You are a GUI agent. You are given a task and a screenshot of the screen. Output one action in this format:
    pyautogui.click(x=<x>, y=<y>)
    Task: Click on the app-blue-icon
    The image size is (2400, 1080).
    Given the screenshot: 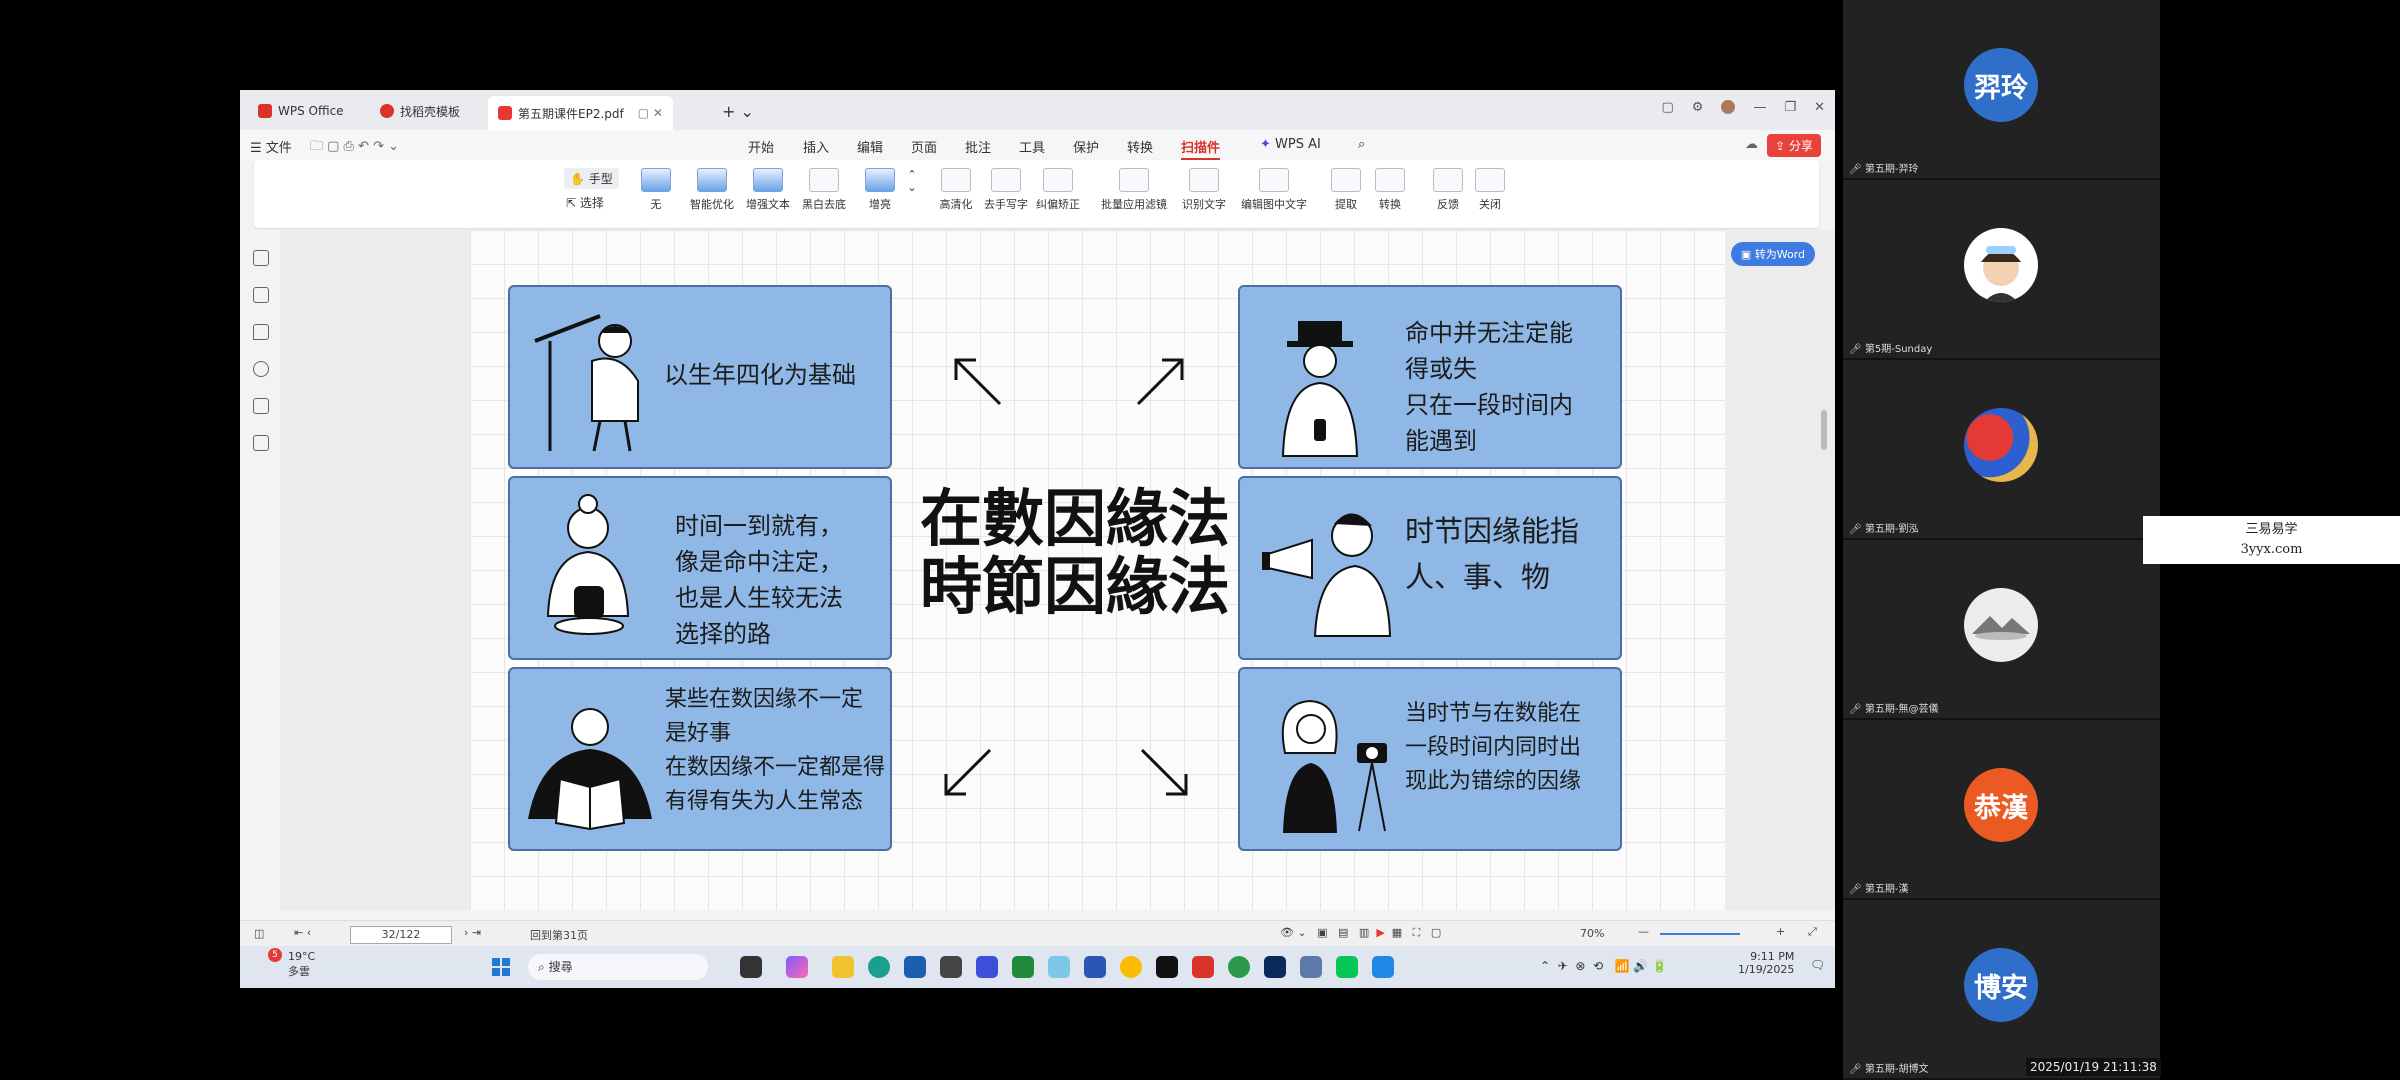 What is the action you would take?
    pyautogui.click(x=987, y=967)
    